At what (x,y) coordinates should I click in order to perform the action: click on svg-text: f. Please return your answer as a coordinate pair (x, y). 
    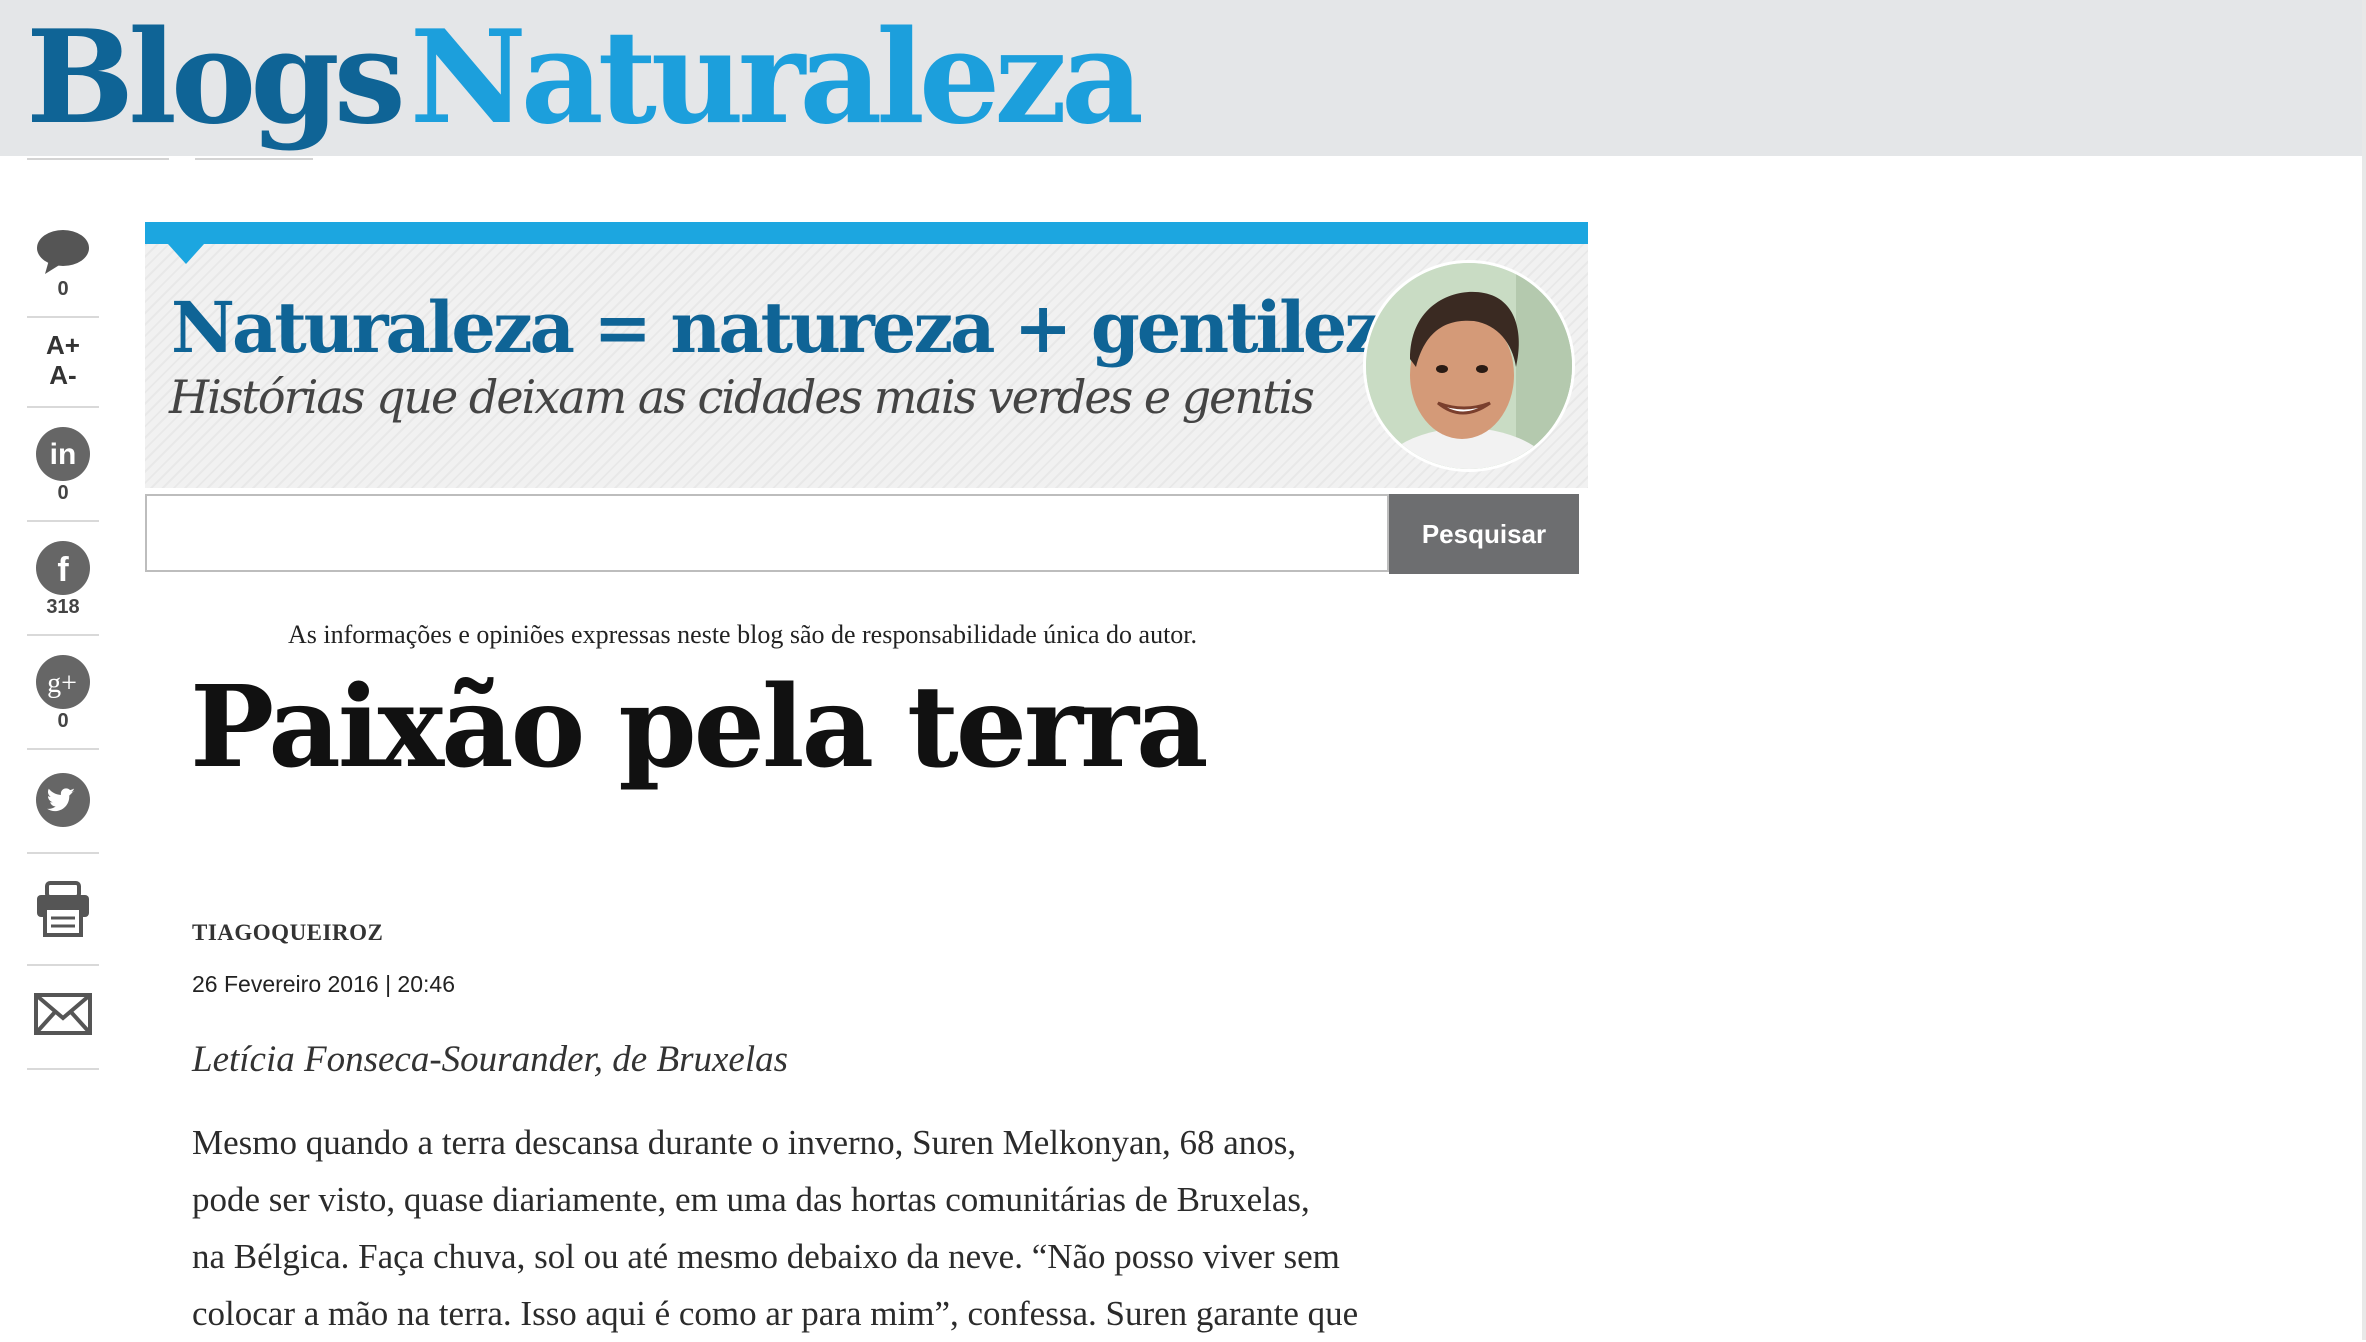
    Looking at the image, I should click on (63, 570).